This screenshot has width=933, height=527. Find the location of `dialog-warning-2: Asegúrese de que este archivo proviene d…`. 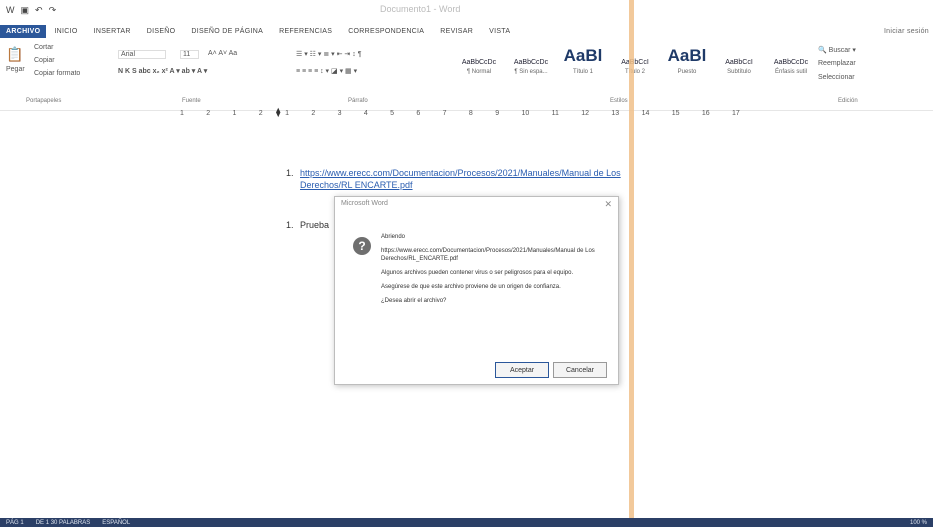

dialog-warning-2: Asegúrese de que este archivo proviene d… is located at coordinates (471, 287).